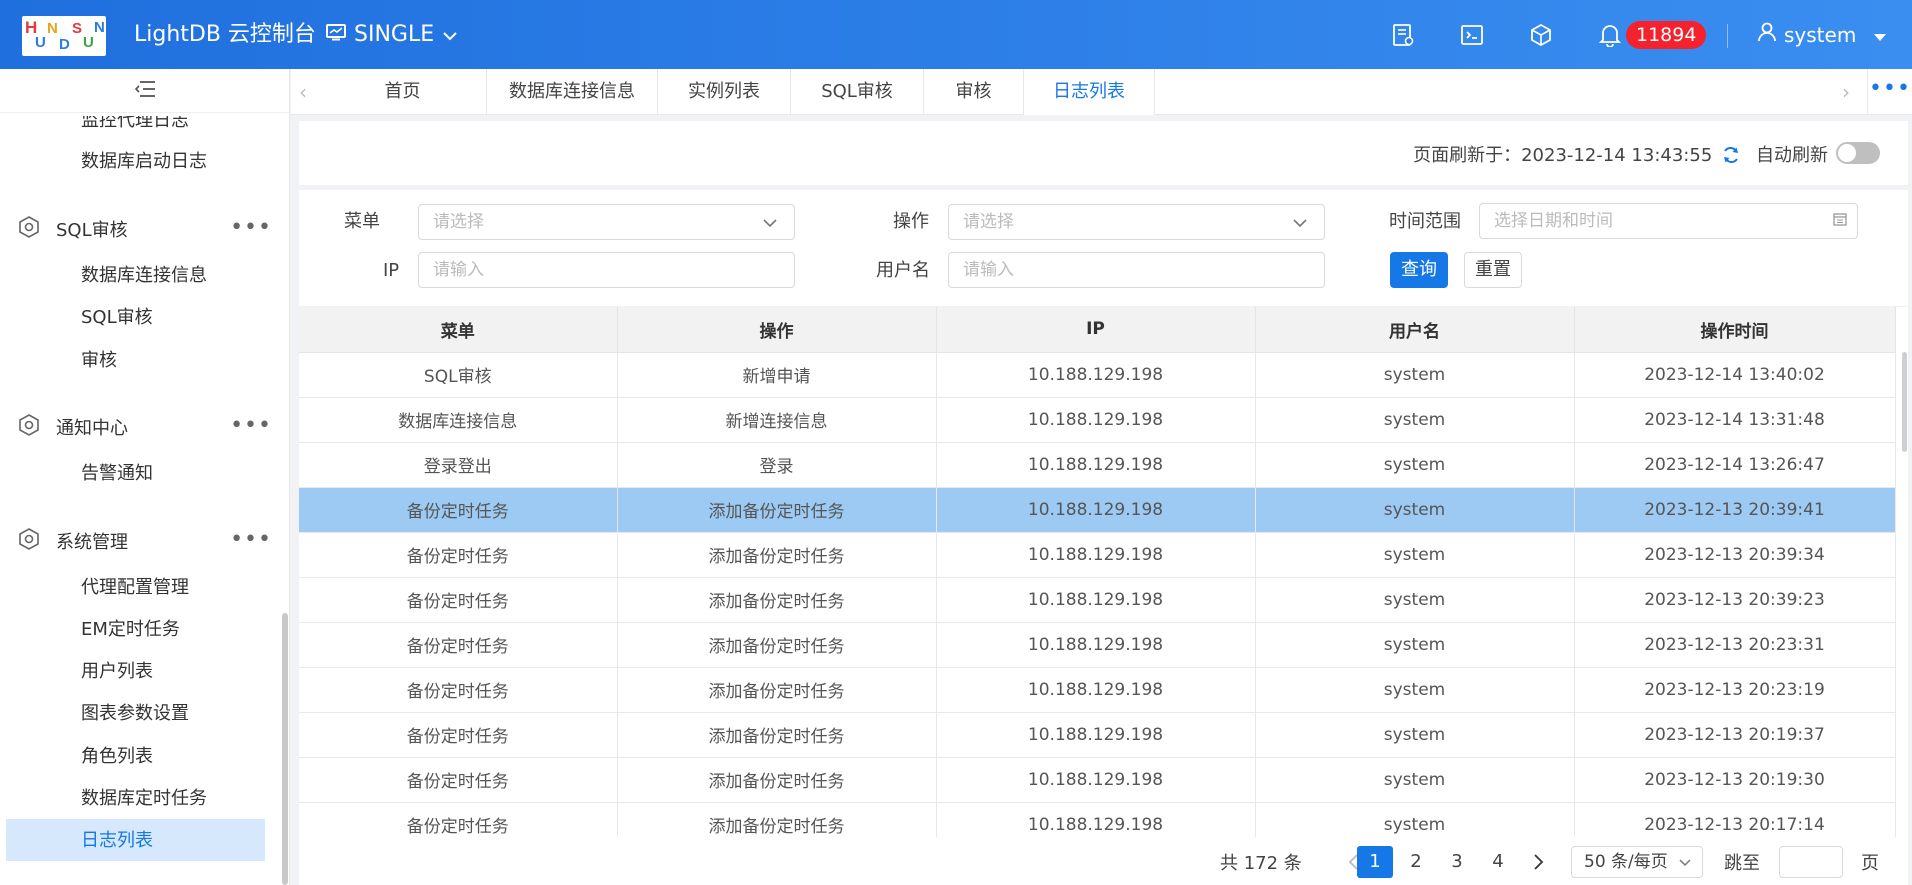 The width and height of the screenshot is (1912, 885). I want to click on tab-db-connection: 数据库连接信息, so click(572, 92).